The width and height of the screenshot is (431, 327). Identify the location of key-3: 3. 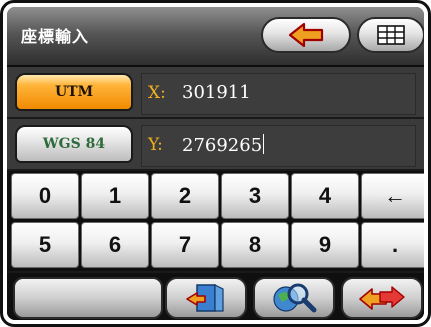
(255, 196).